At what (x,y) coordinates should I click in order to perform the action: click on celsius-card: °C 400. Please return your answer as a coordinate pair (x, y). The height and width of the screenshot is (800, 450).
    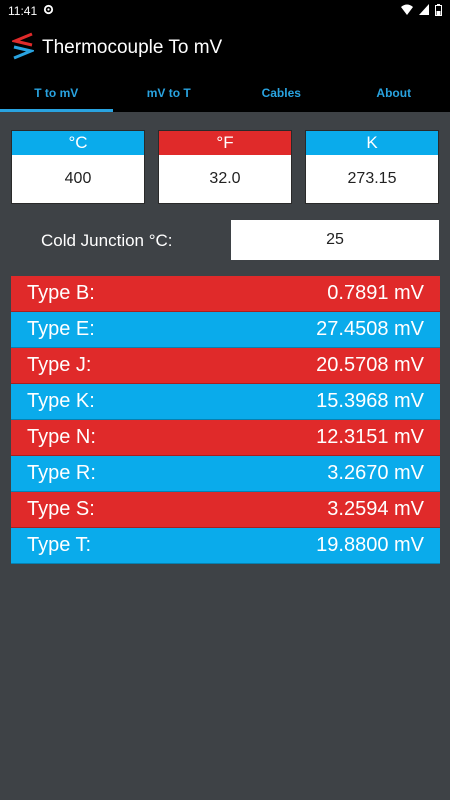
    Looking at the image, I should click on (78, 167).